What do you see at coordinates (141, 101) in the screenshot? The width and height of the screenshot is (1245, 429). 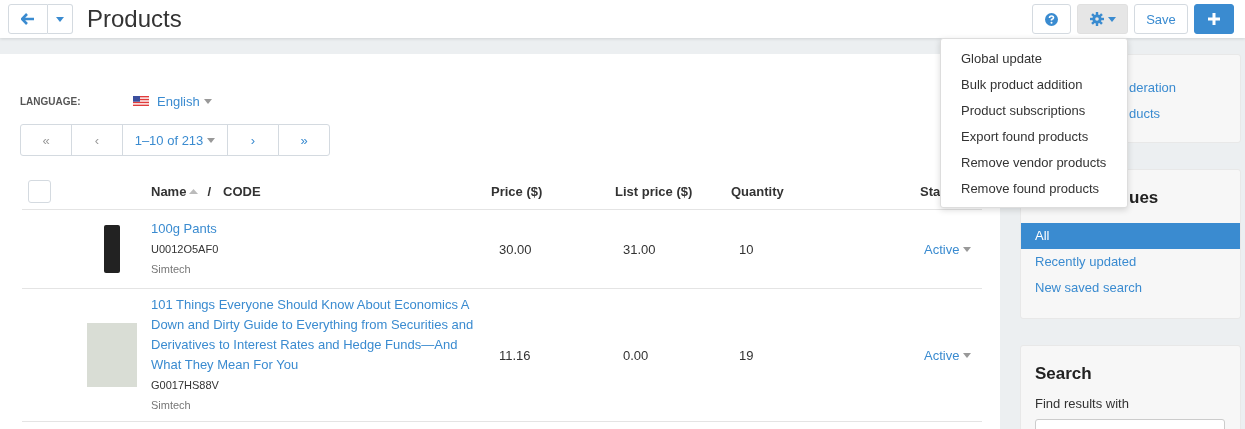 I see `flag-icon` at bounding box center [141, 101].